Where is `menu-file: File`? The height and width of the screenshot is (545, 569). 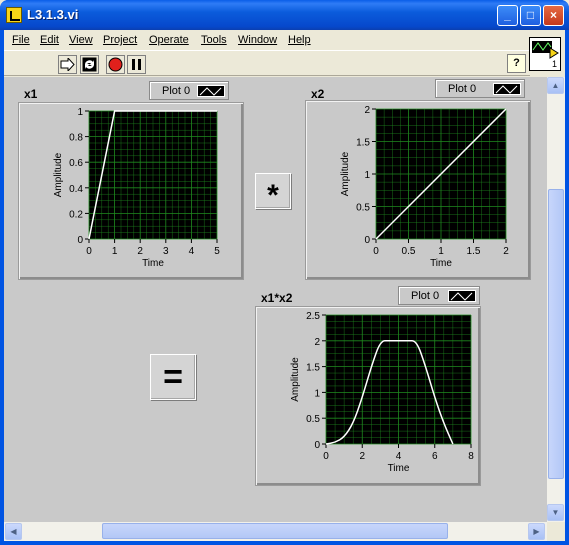
menu-file: File is located at coordinates (21, 40).